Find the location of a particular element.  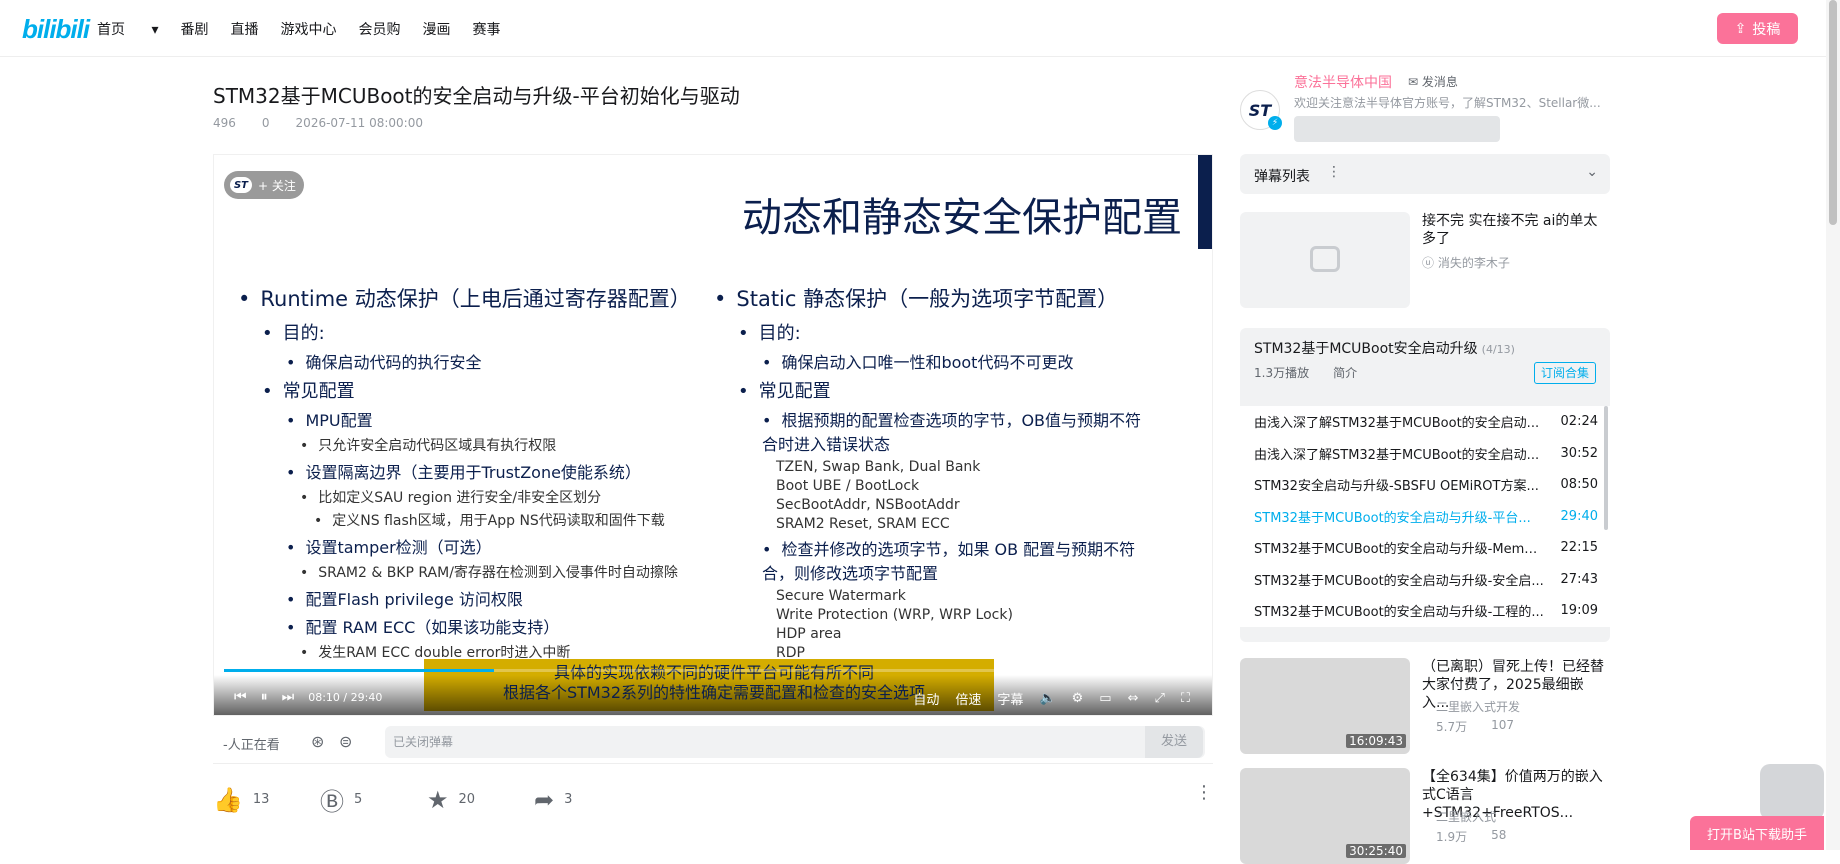

speed-button: 倍速 is located at coordinates (968, 698).